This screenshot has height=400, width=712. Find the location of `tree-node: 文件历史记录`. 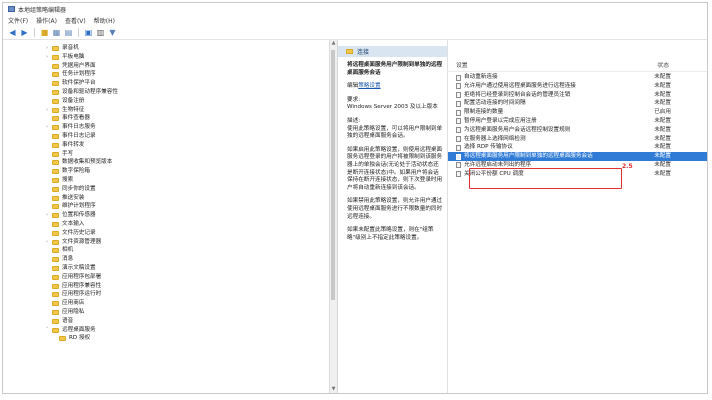

tree-node: 文件历史记录 is located at coordinates (163, 233).